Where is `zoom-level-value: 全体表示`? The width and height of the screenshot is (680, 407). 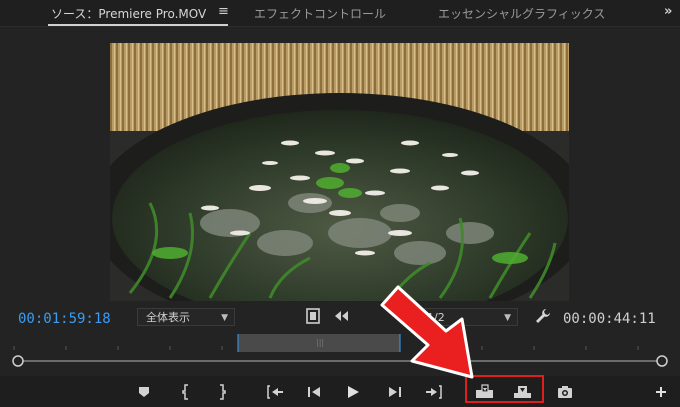
zoom-level-value: 全体表示 is located at coordinates (168, 317).